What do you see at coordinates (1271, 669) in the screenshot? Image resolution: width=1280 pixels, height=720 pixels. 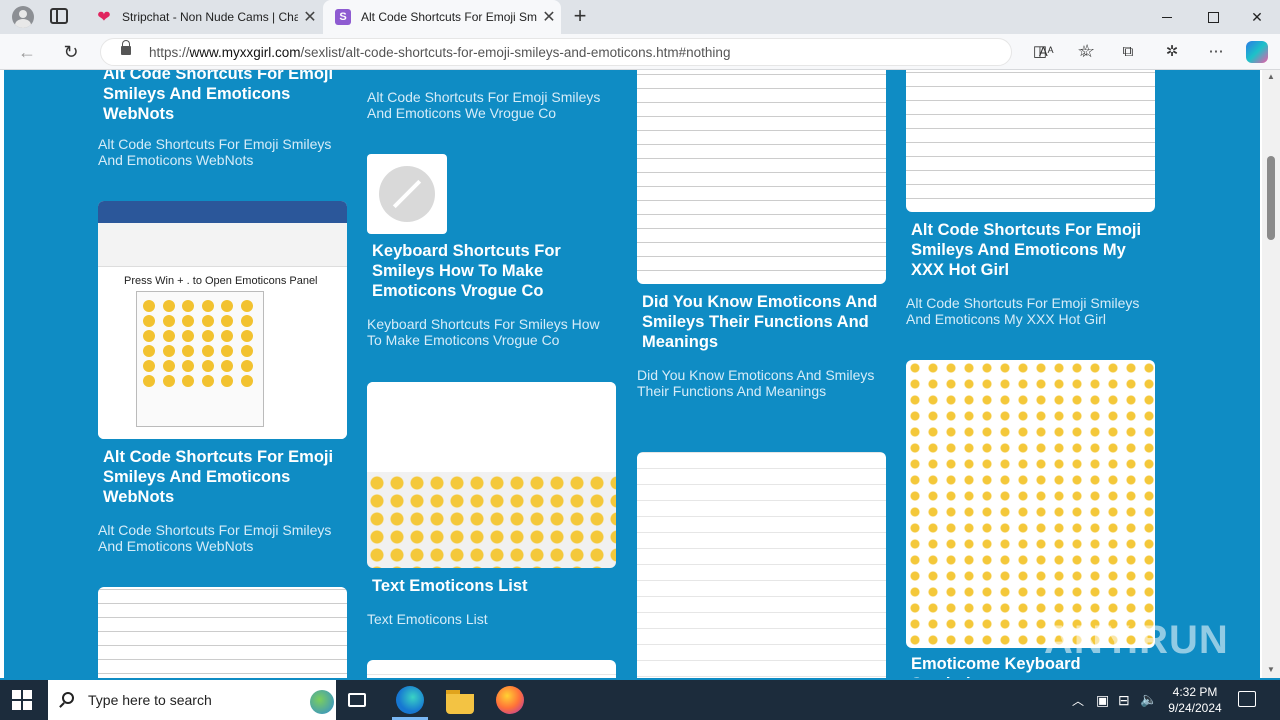 I see `scroll-down-icon: ▼` at bounding box center [1271, 669].